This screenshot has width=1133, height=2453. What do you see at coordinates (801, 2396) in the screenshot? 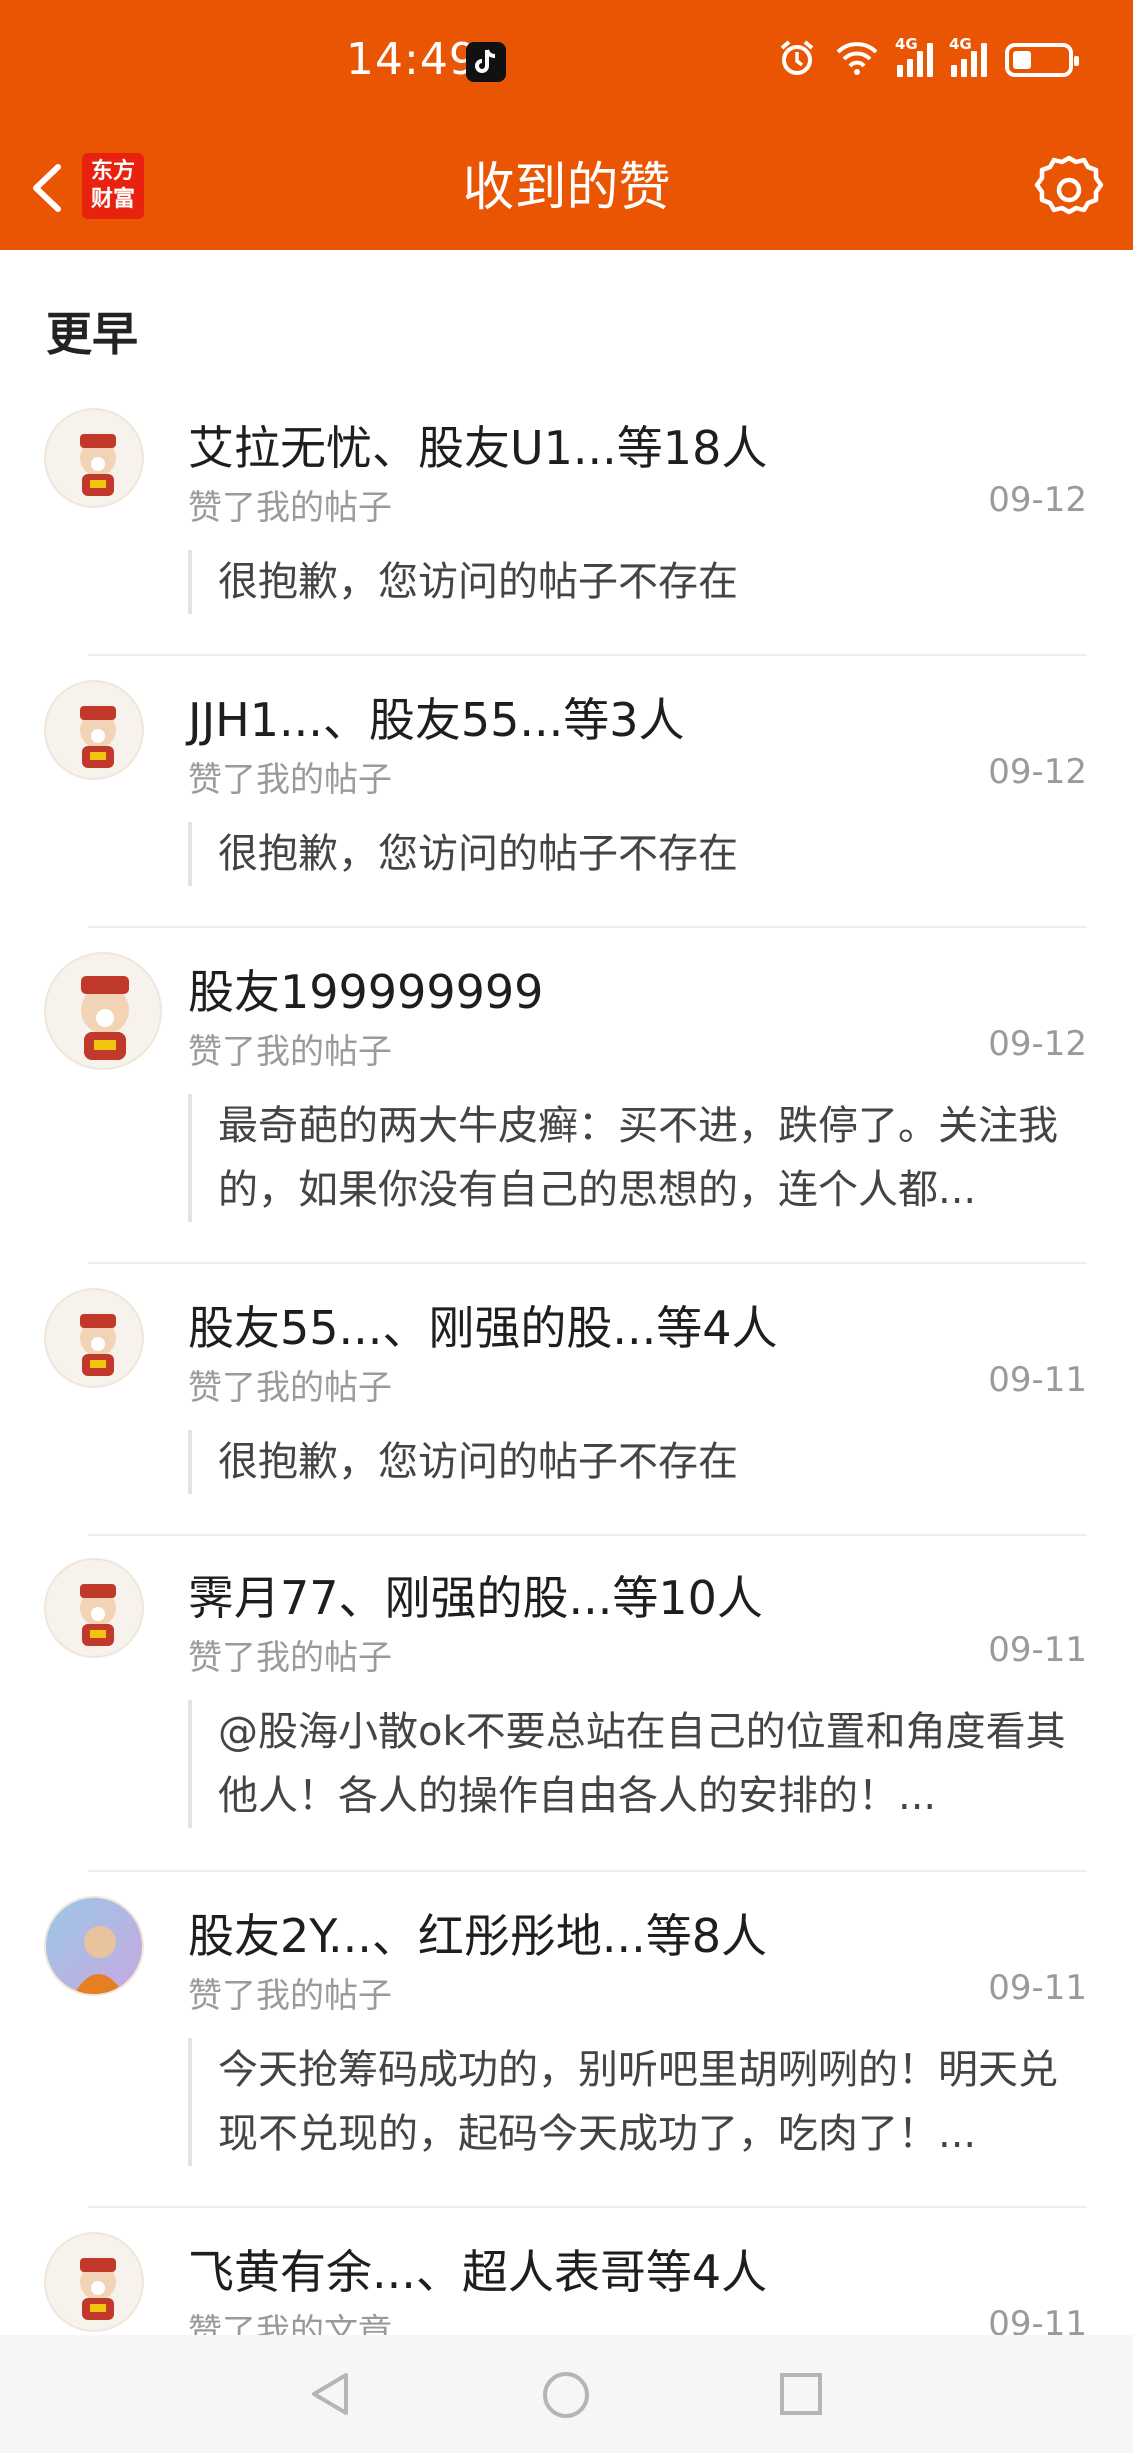
I see `nav-recents-icon` at bounding box center [801, 2396].